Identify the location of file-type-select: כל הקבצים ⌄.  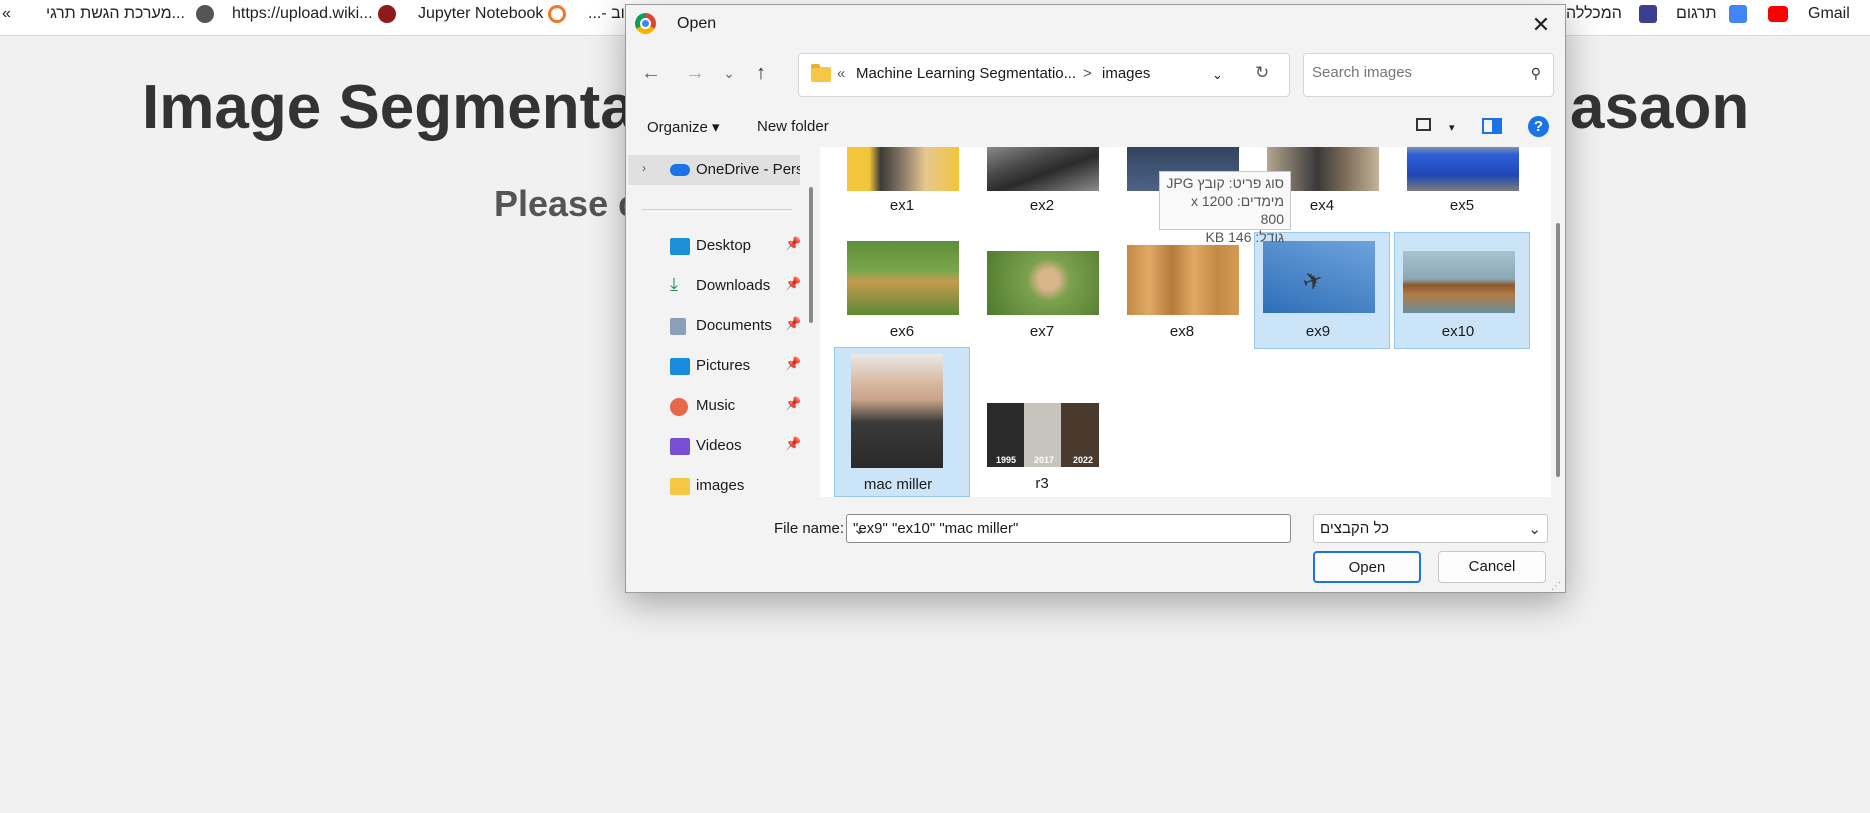
(1430, 528).